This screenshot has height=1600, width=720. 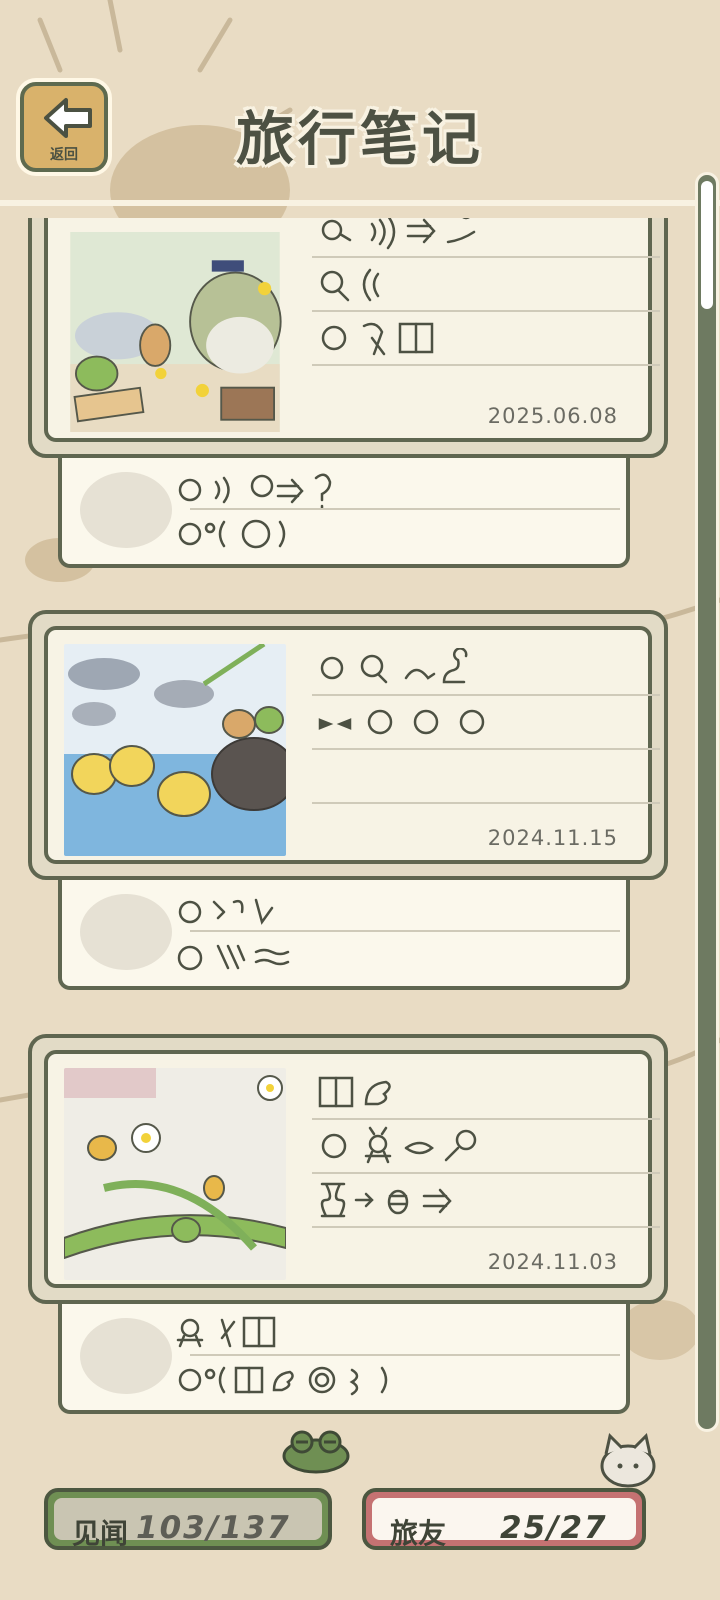 I want to click on note-card-inner: 2024.11.15, so click(x=352, y=745).